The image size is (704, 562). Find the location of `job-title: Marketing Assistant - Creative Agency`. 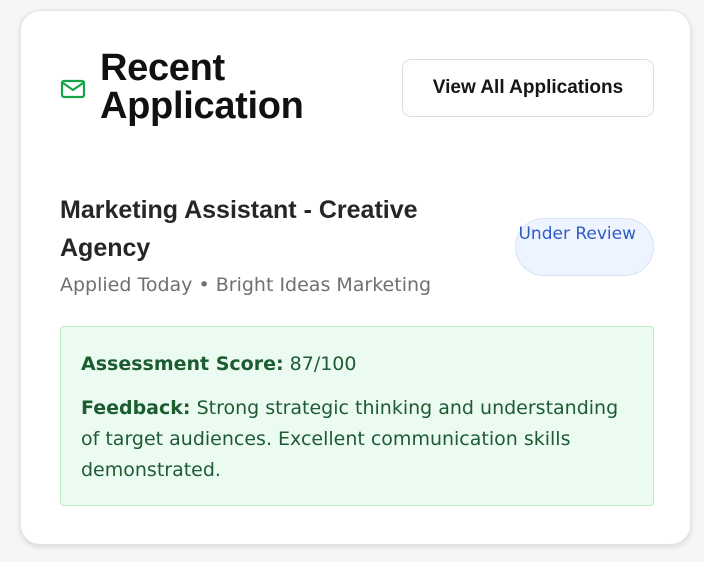

job-title: Marketing Assistant - Creative Agency is located at coordinates (239, 229).